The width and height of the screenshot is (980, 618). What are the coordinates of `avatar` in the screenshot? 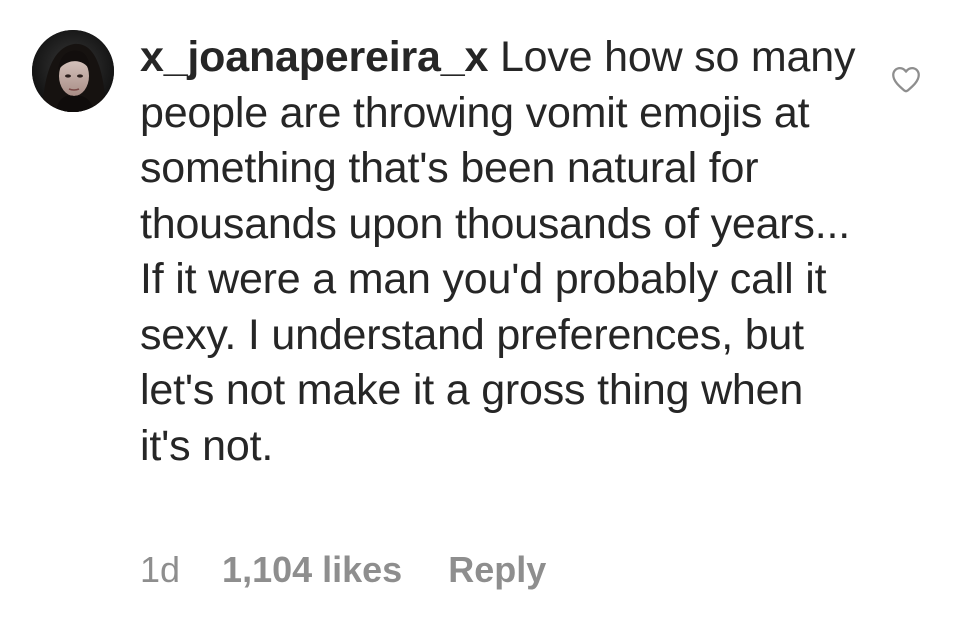 It's located at (73, 71).